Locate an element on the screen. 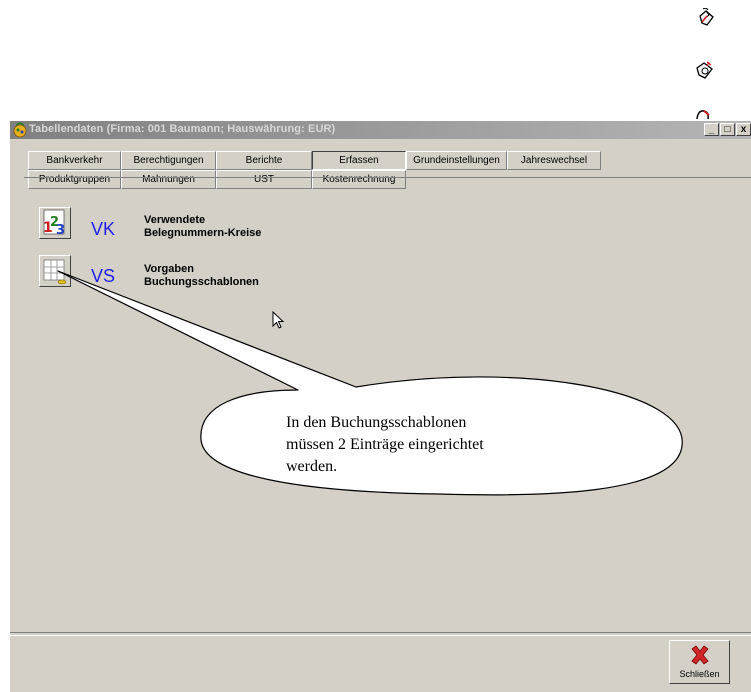 The height and width of the screenshot is (692, 751). callout-line2: müssen 2 Einträge eingerichtet is located at coordinates (385, 444).